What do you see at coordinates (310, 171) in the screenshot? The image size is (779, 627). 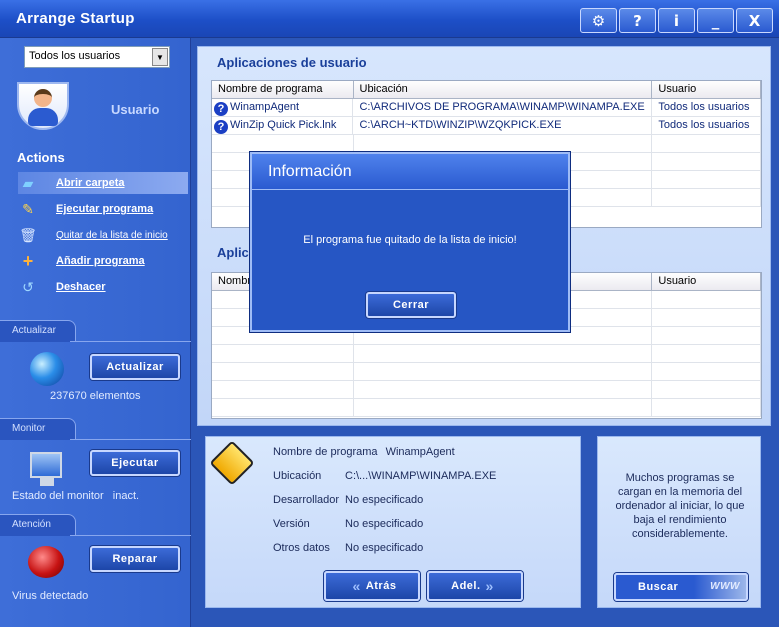 I see `dialog-title: Información` at bounding box center [310, 171].